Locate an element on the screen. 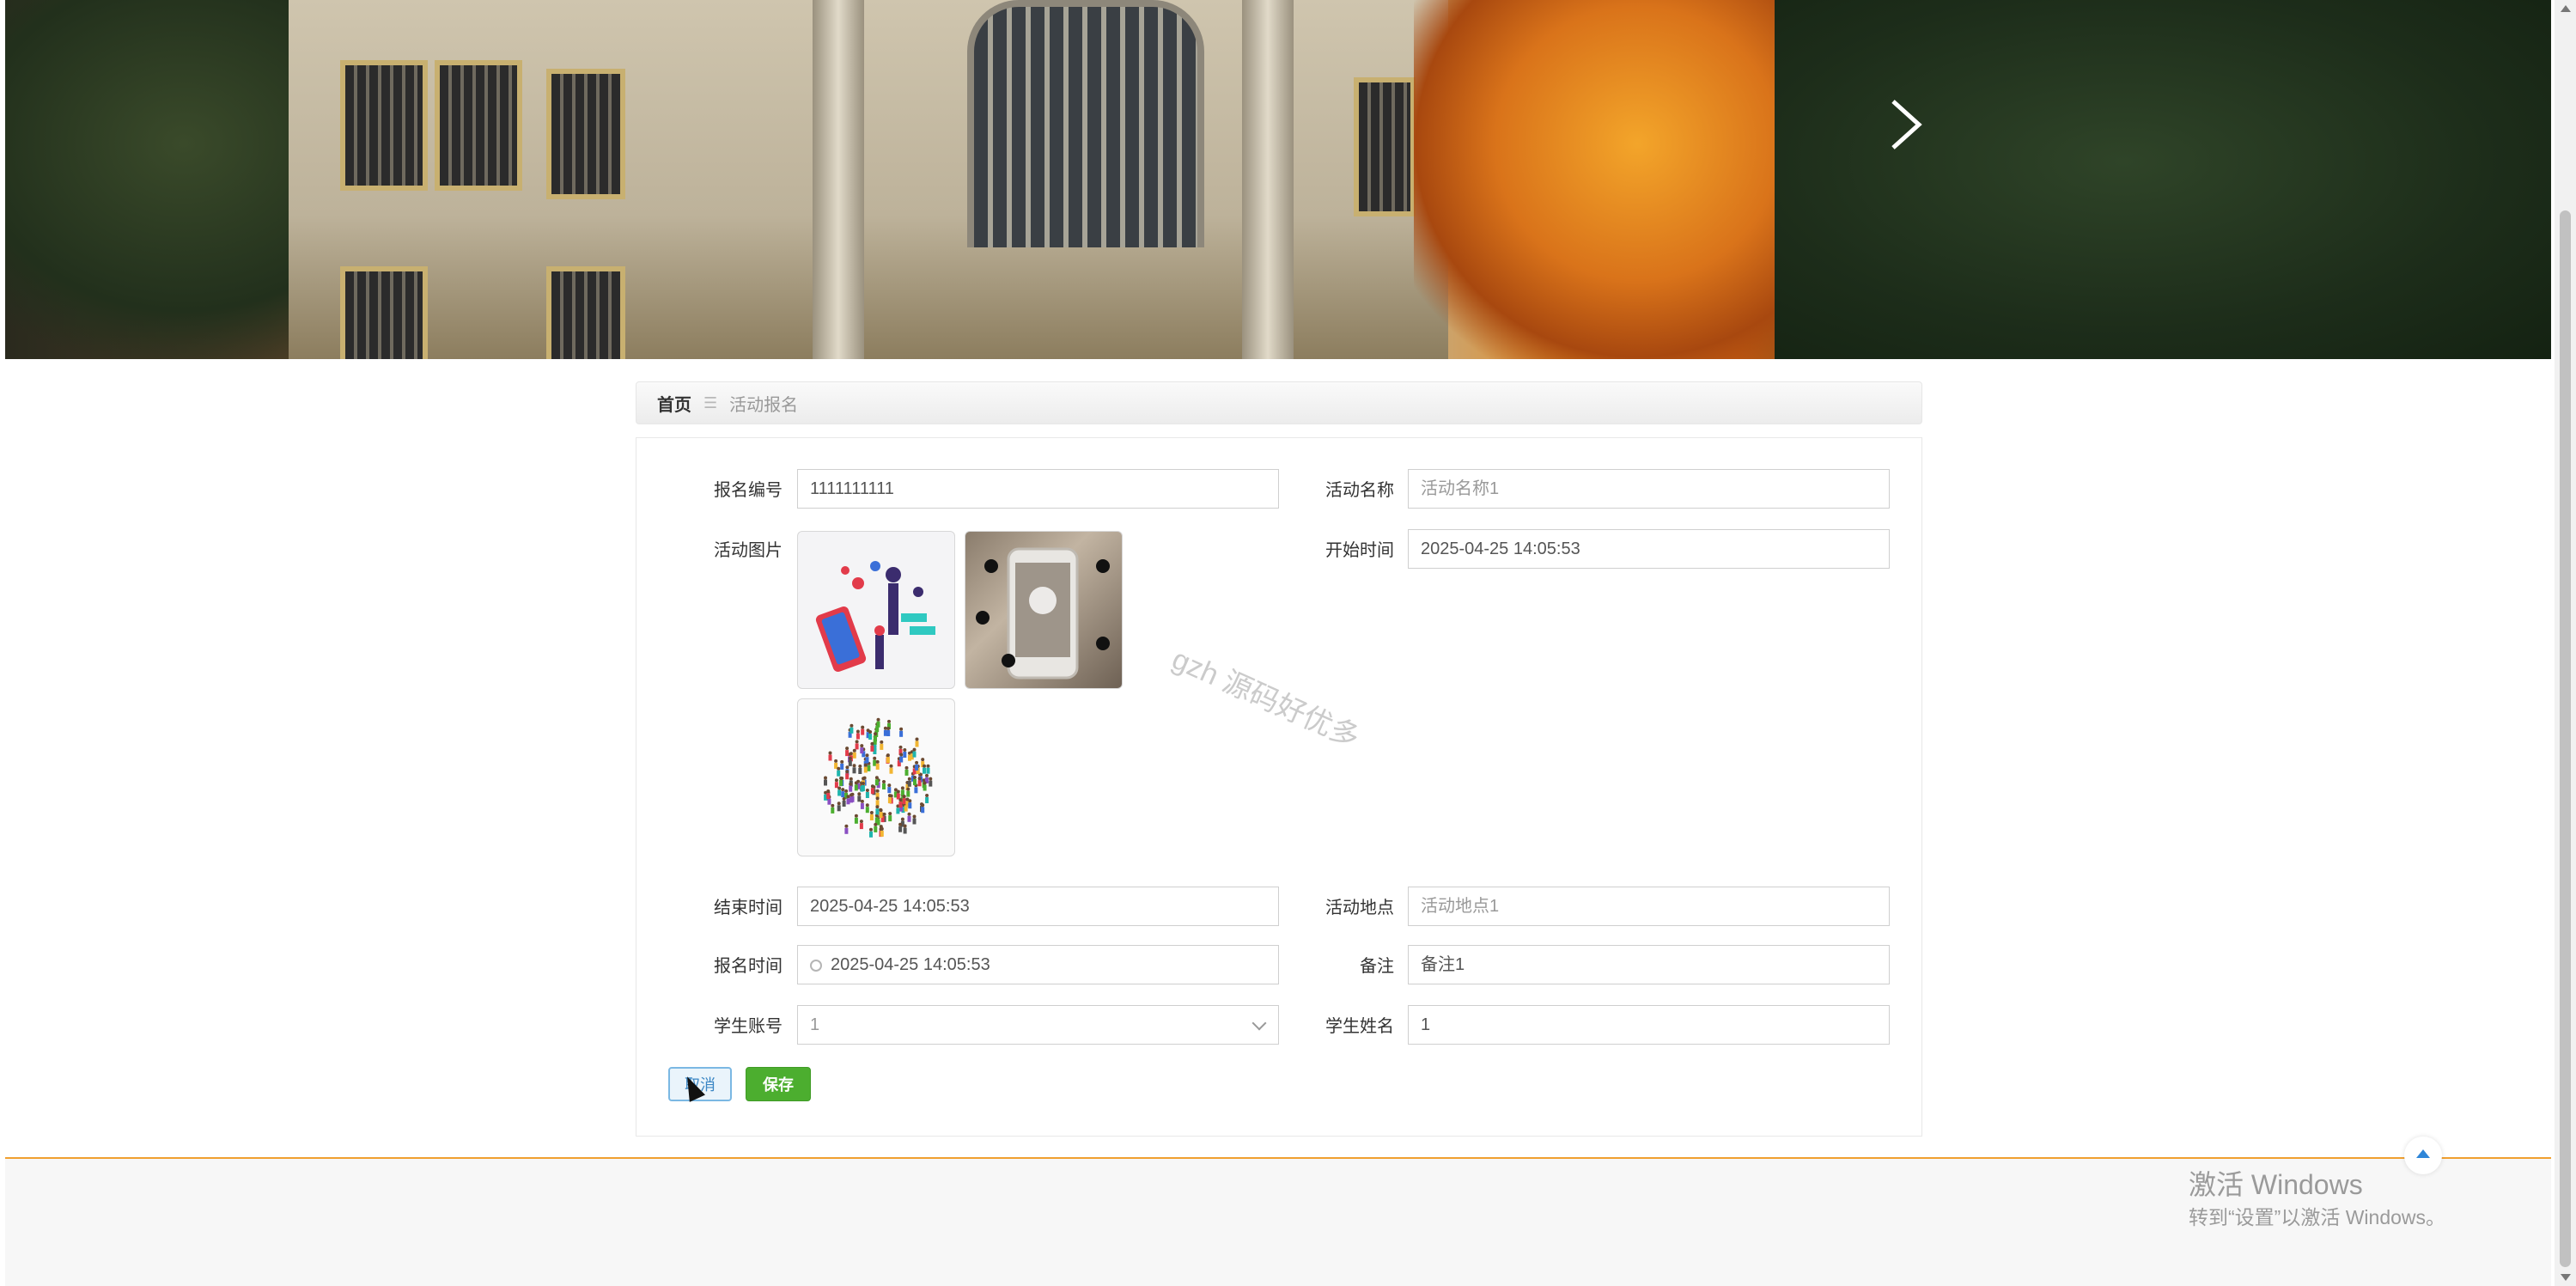 The image size is (2576, 1286). activity-image-label: 活动图片 is located at coordinates (748, 550).